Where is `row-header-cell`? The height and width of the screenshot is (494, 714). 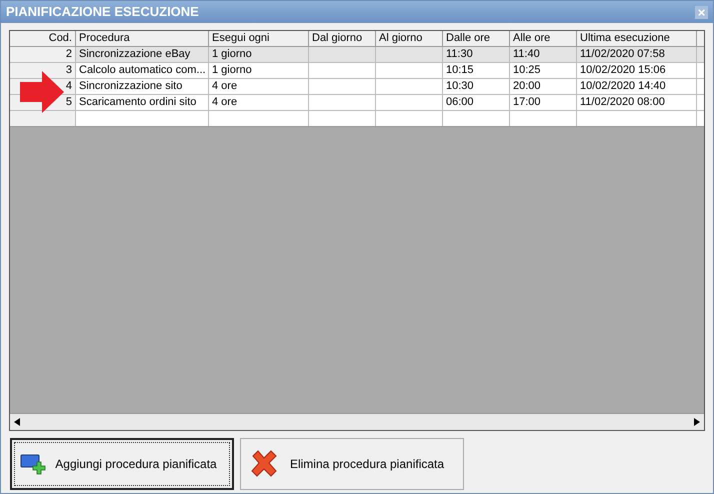
row-header-cell is located at coordinates (43, 118).